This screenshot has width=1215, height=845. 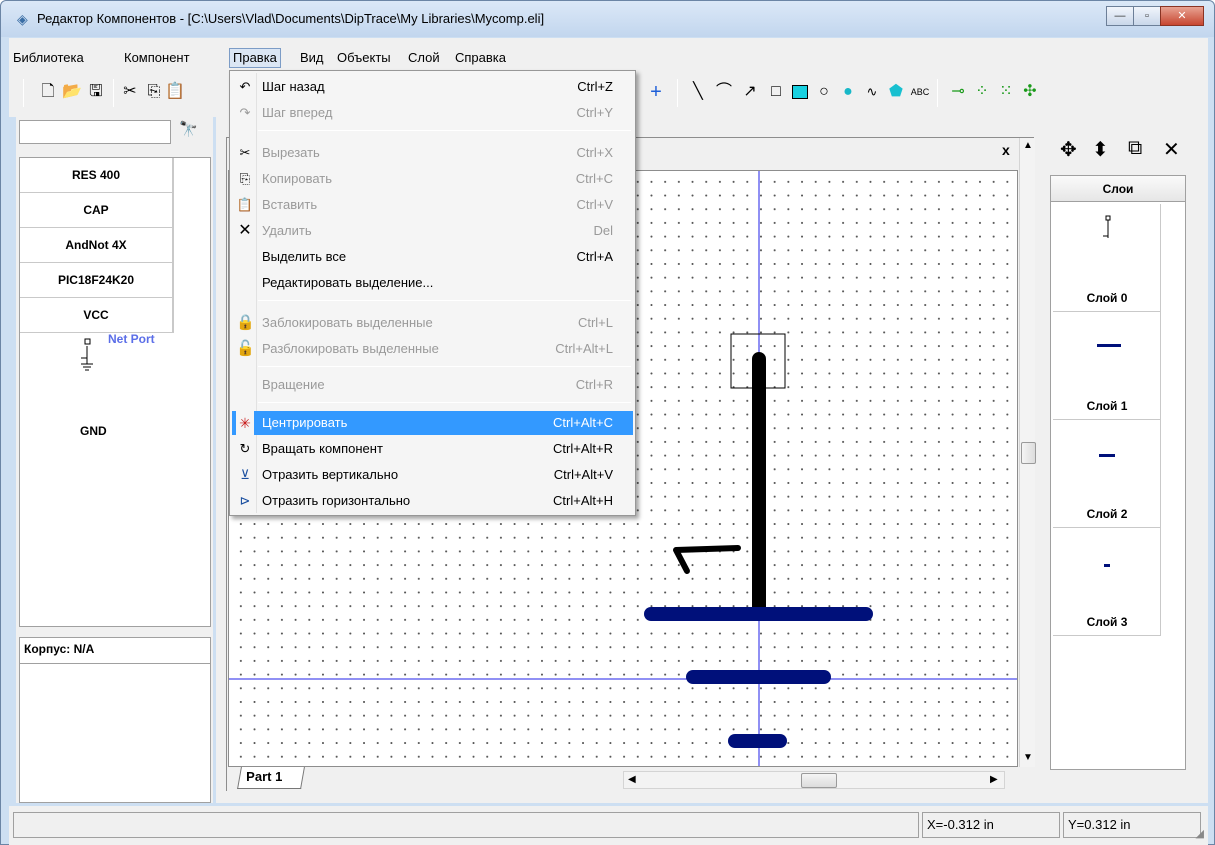 I want to click on component-item: RES 400, so click(x=96, y=175).